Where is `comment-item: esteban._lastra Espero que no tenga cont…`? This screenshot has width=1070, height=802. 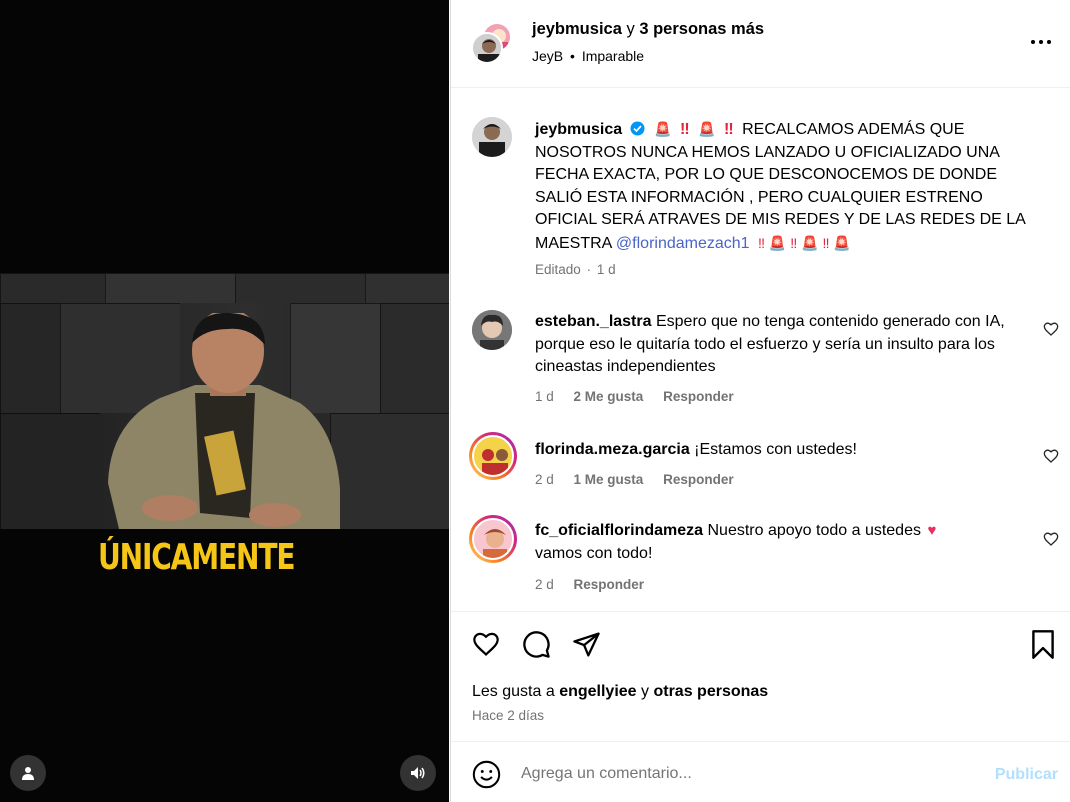 comment-item: esteban._lastra Espero que no tenga cont… is located at coordinates (760, 360).